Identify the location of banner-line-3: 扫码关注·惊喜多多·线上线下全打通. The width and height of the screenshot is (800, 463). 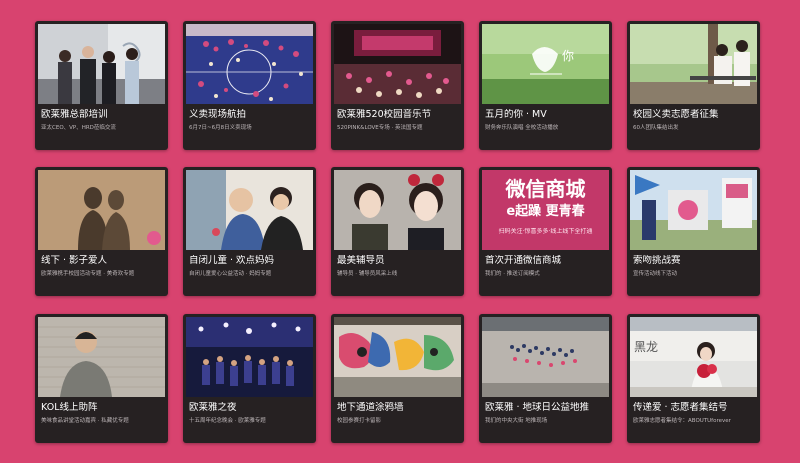
(545, 231).